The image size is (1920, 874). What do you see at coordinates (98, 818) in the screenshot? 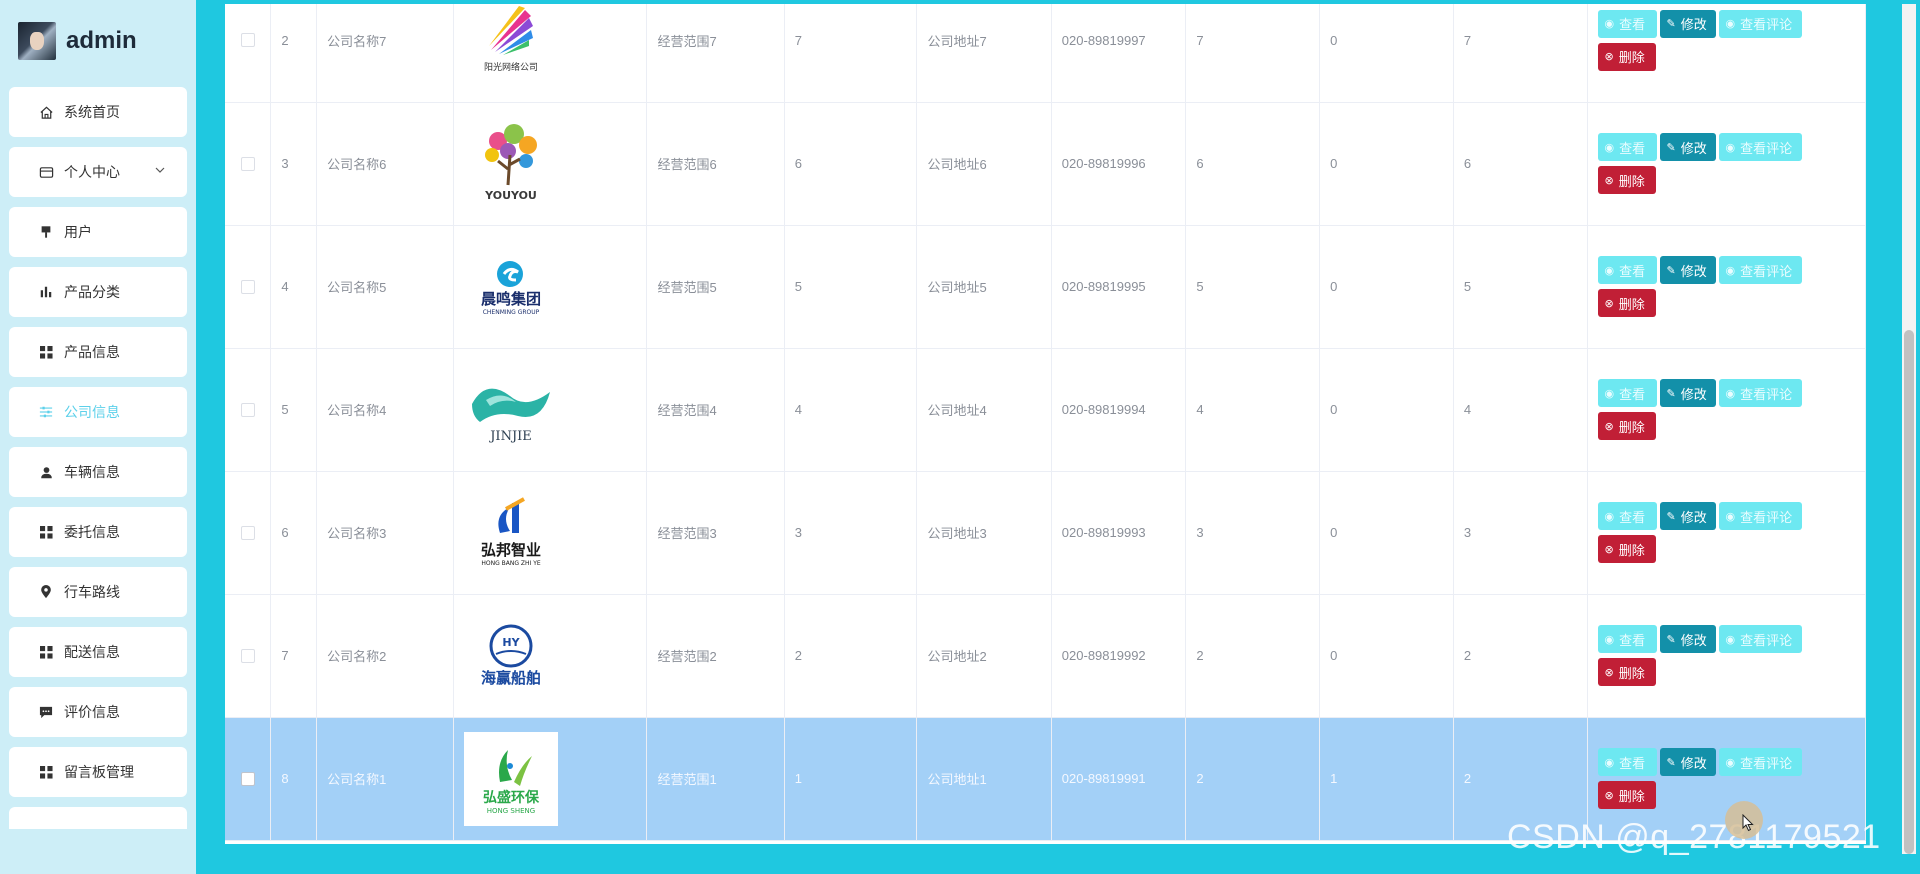
I see `sidebar-item-partial` at bounding box center [98, 818].